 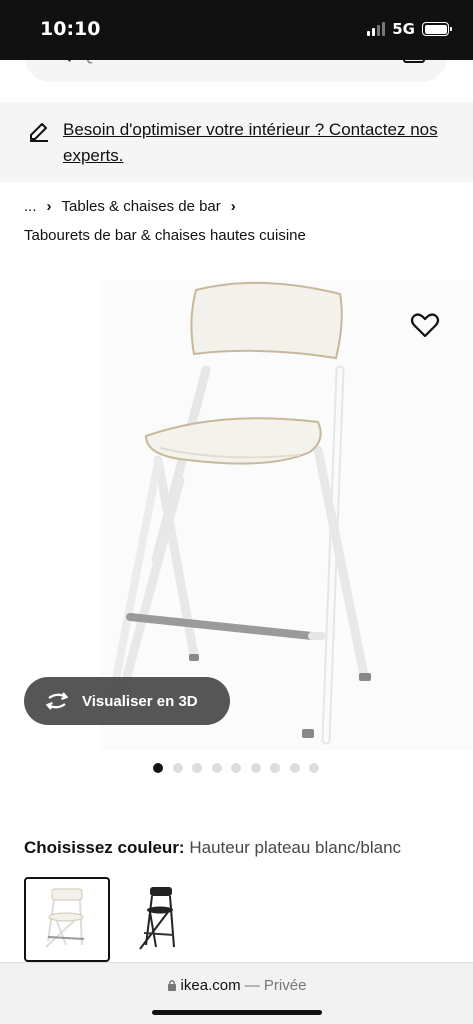 I want to click on private-mode-label: Privée, so click(x=285, y=985).